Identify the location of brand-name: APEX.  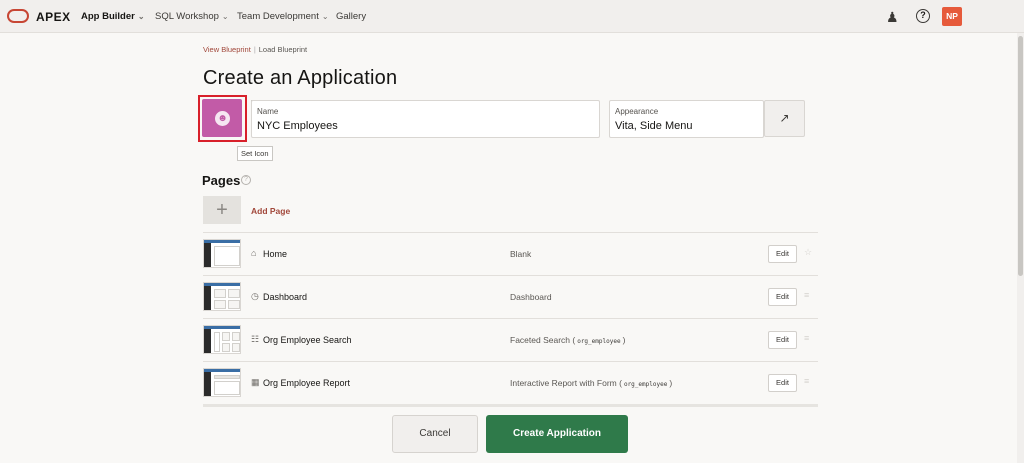
(53, 17).